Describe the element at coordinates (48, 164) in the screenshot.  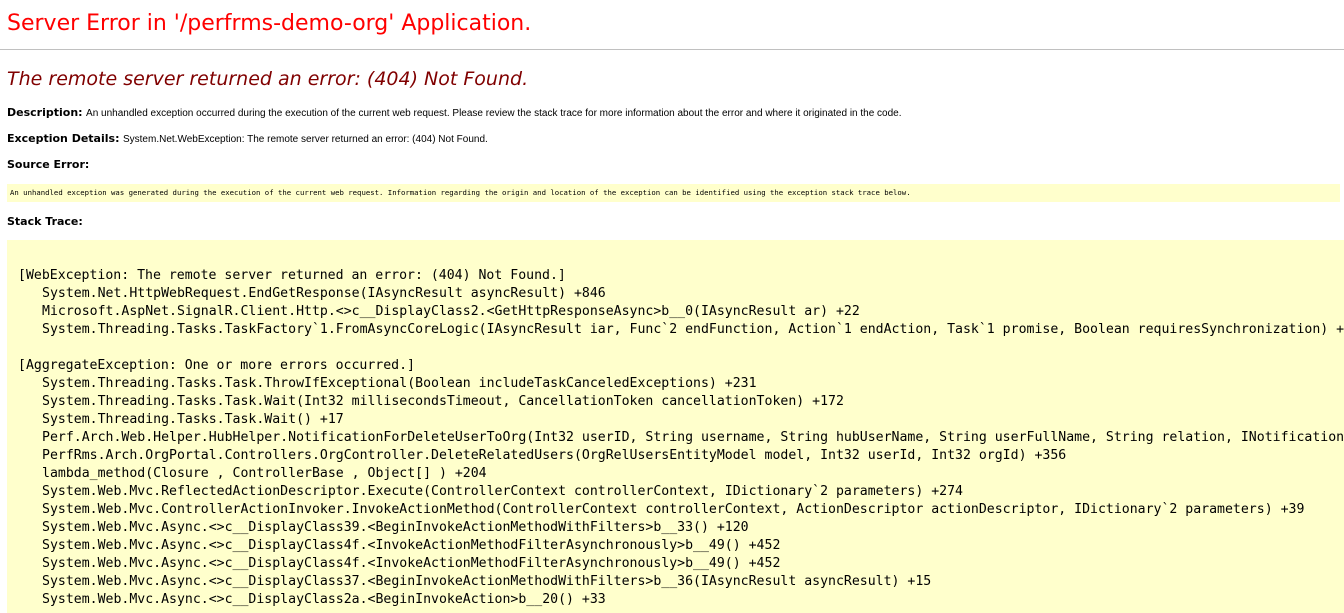
I see `source-error-label: Source Error:` at that location.